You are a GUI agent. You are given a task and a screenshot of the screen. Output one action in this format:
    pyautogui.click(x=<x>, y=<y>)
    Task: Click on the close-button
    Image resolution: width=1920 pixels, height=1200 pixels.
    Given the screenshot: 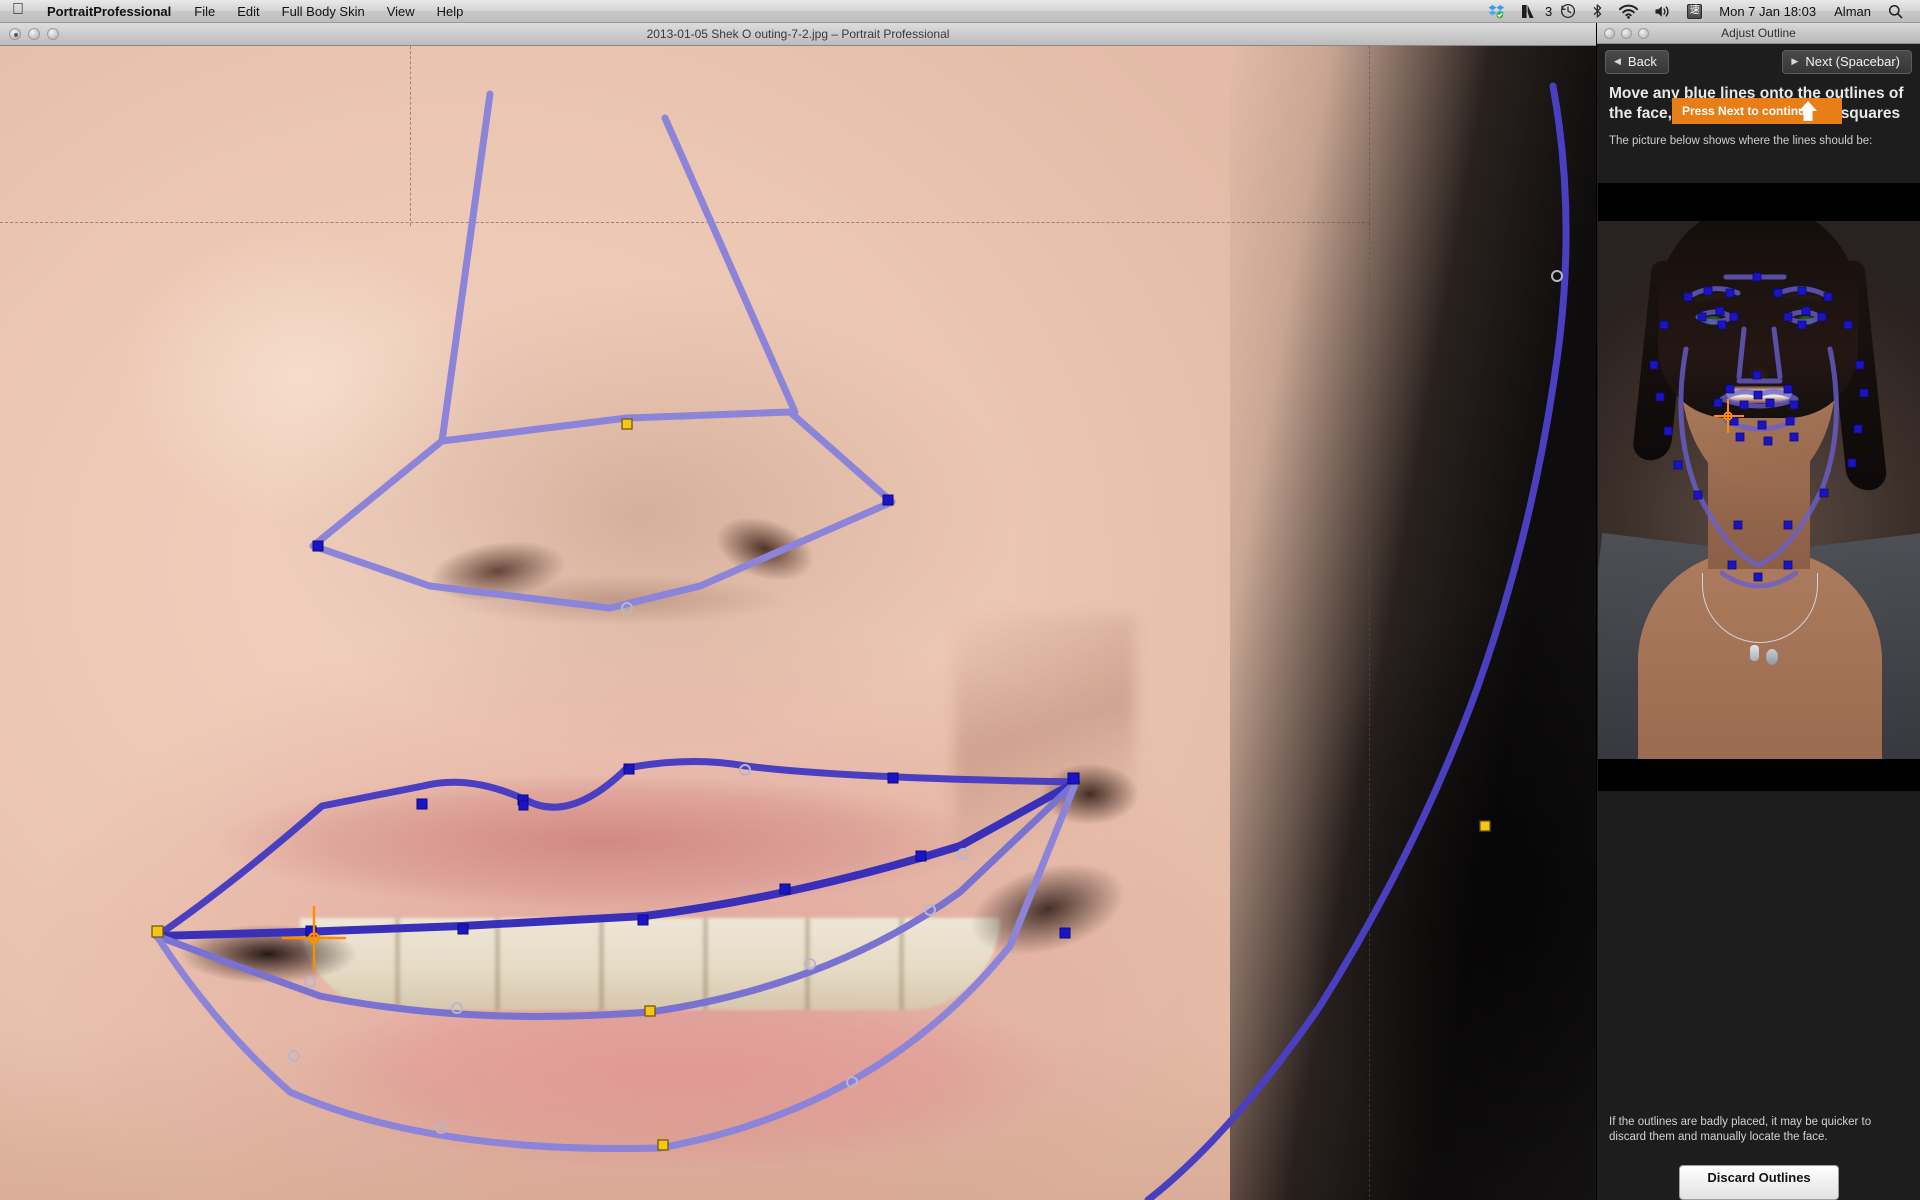 What is the action you would take?
    pyautogui.click(x=15, y=34)
    